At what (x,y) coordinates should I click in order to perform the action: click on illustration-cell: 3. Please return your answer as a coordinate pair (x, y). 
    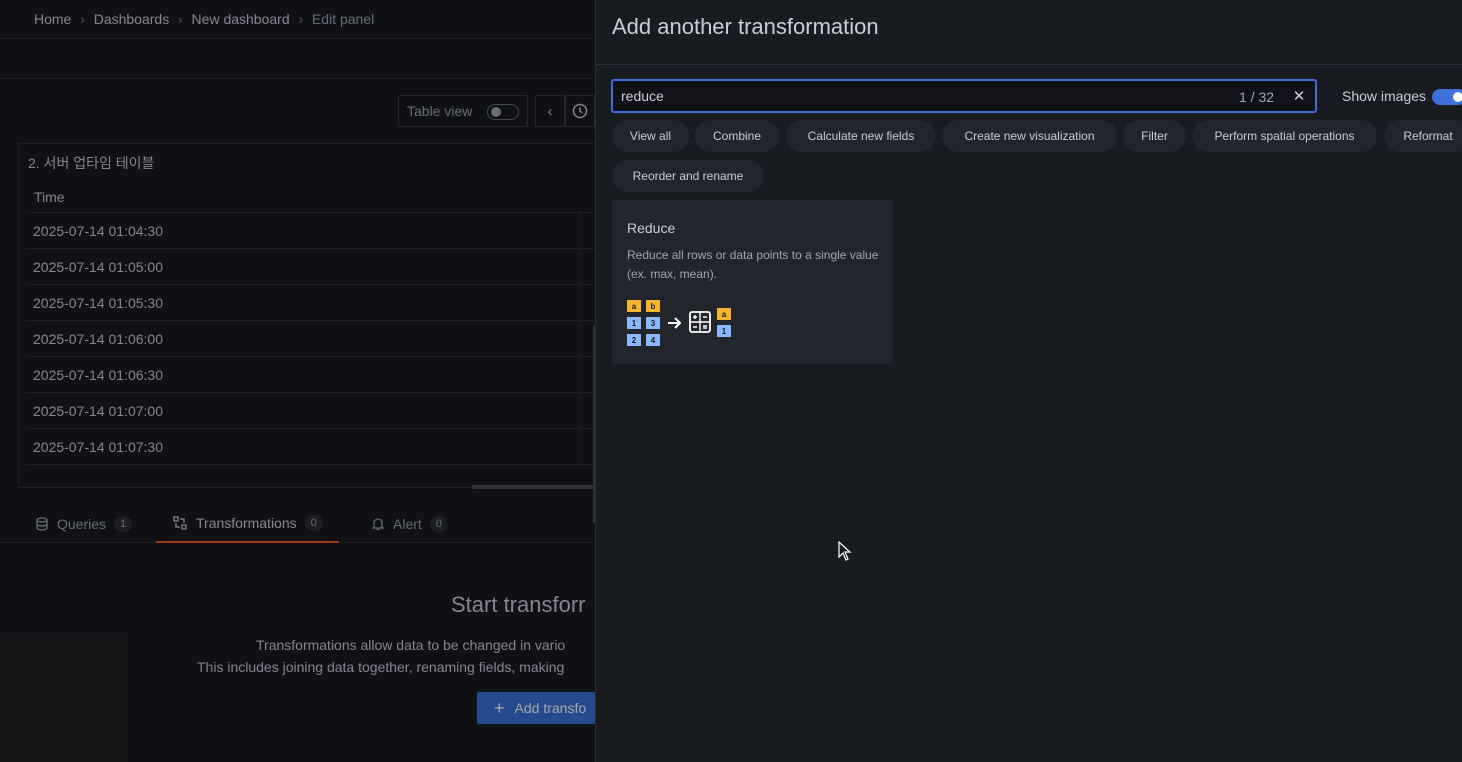
    Looking at the image, I should click on (653, 323).